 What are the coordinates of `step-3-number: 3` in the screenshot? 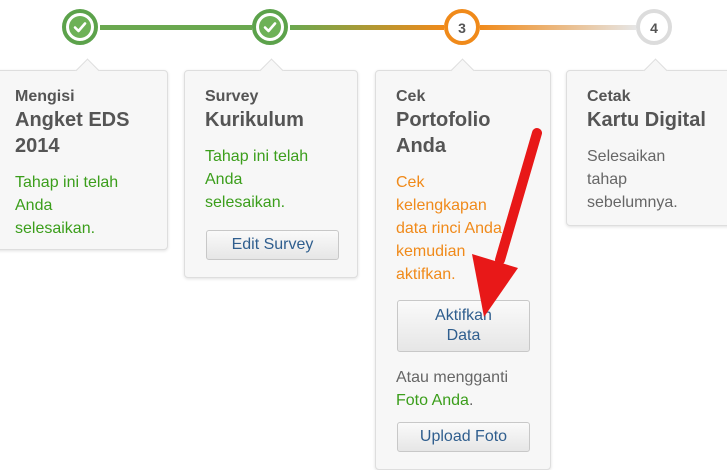 It's located at (462, 28).